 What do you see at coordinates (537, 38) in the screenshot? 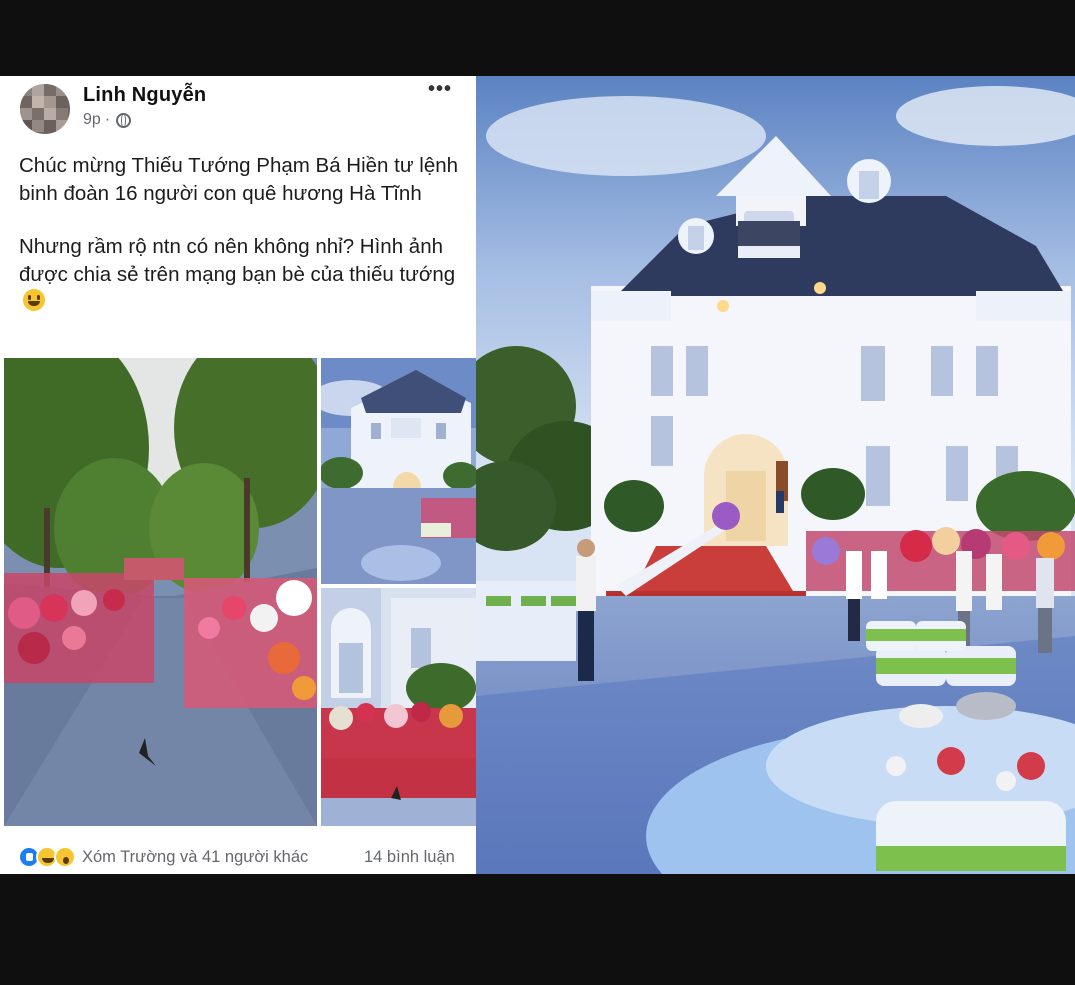
I see `top-black-band` at bounding box center [537, 38].